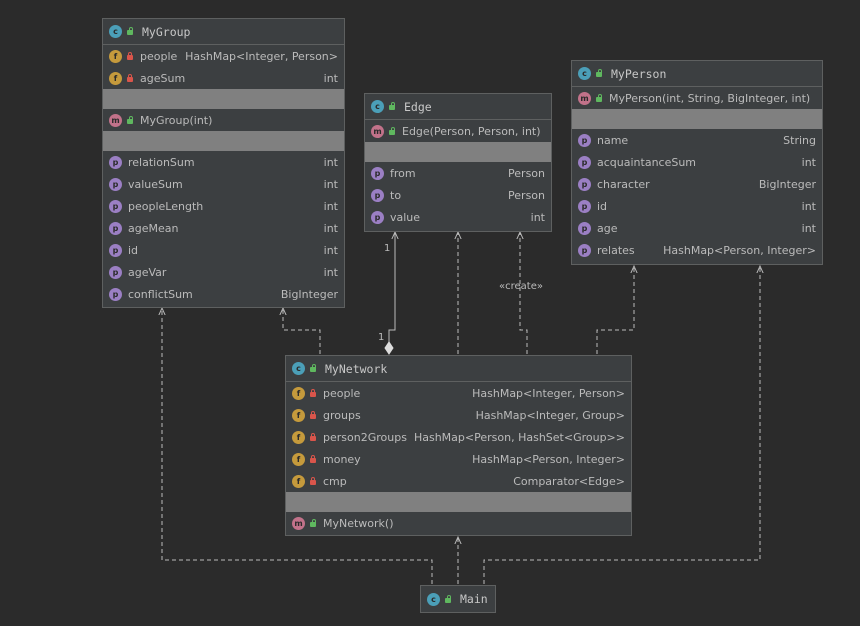  Describe the element at coordinates (458, 131) in the screenshot. I see `member-row: m Edge(Person, Person, int)` at that location.